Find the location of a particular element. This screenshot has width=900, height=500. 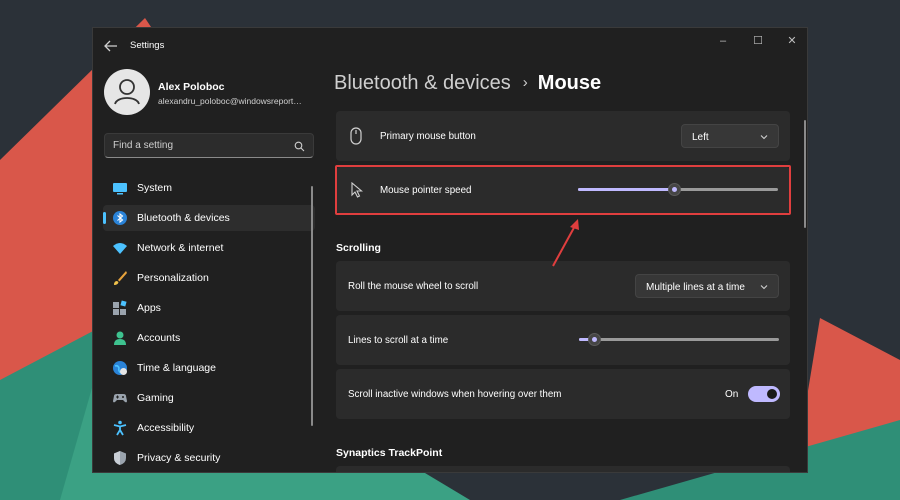

user-name: Alex Poloboc is located at coordinates (191, 87).